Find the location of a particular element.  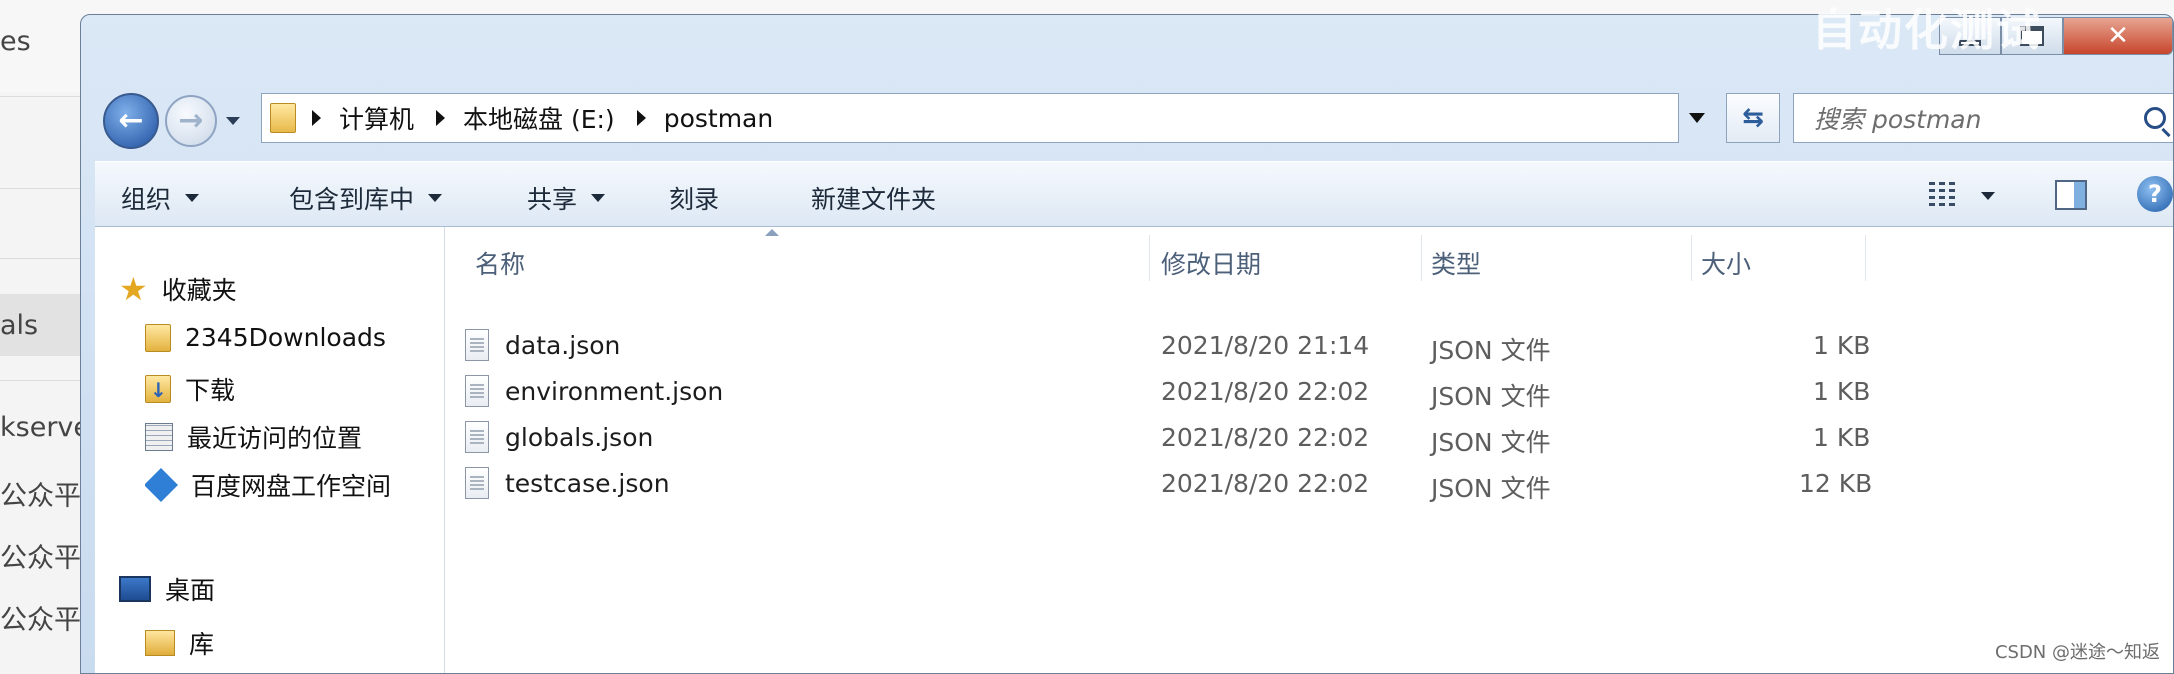

back-button: ← is located at coordinates (131, 121).